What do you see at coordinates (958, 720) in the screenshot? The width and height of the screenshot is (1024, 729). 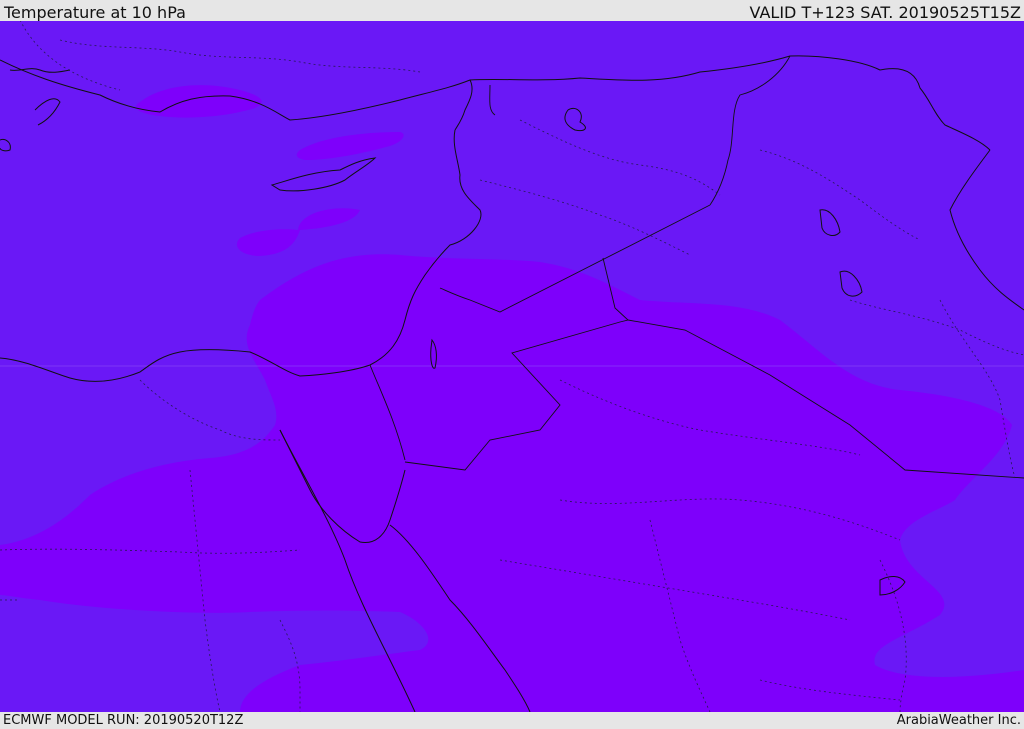 I see `credit-label: ArabiaWeather Inc.` at bounding box center [958, 720].